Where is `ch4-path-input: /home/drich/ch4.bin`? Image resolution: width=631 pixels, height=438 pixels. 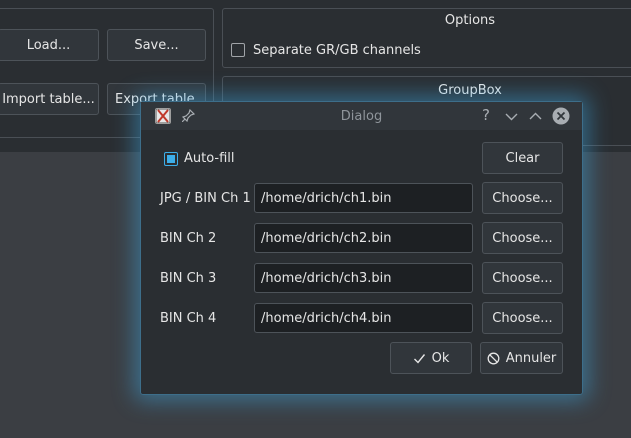 ch4-path-input: /home/drich/ch4.bin is located at coordinates (363, 318).